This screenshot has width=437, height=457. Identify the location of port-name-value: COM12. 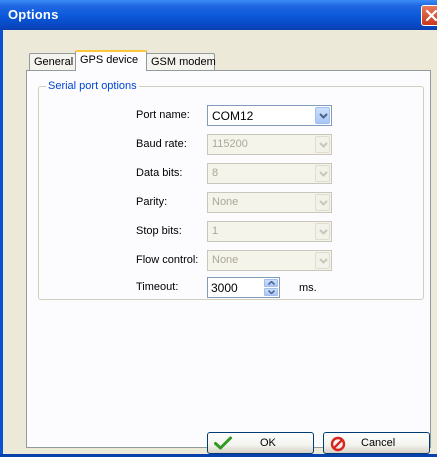
(233, 116).